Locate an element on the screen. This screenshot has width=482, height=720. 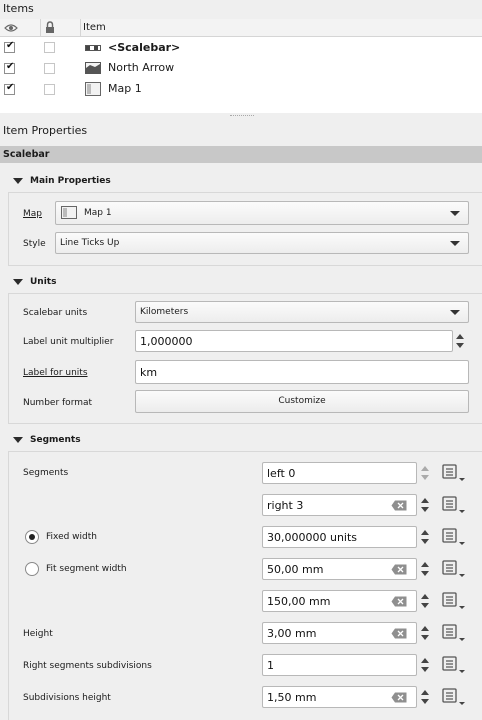
segments-right-stepper is located at coordinates (425, 505).